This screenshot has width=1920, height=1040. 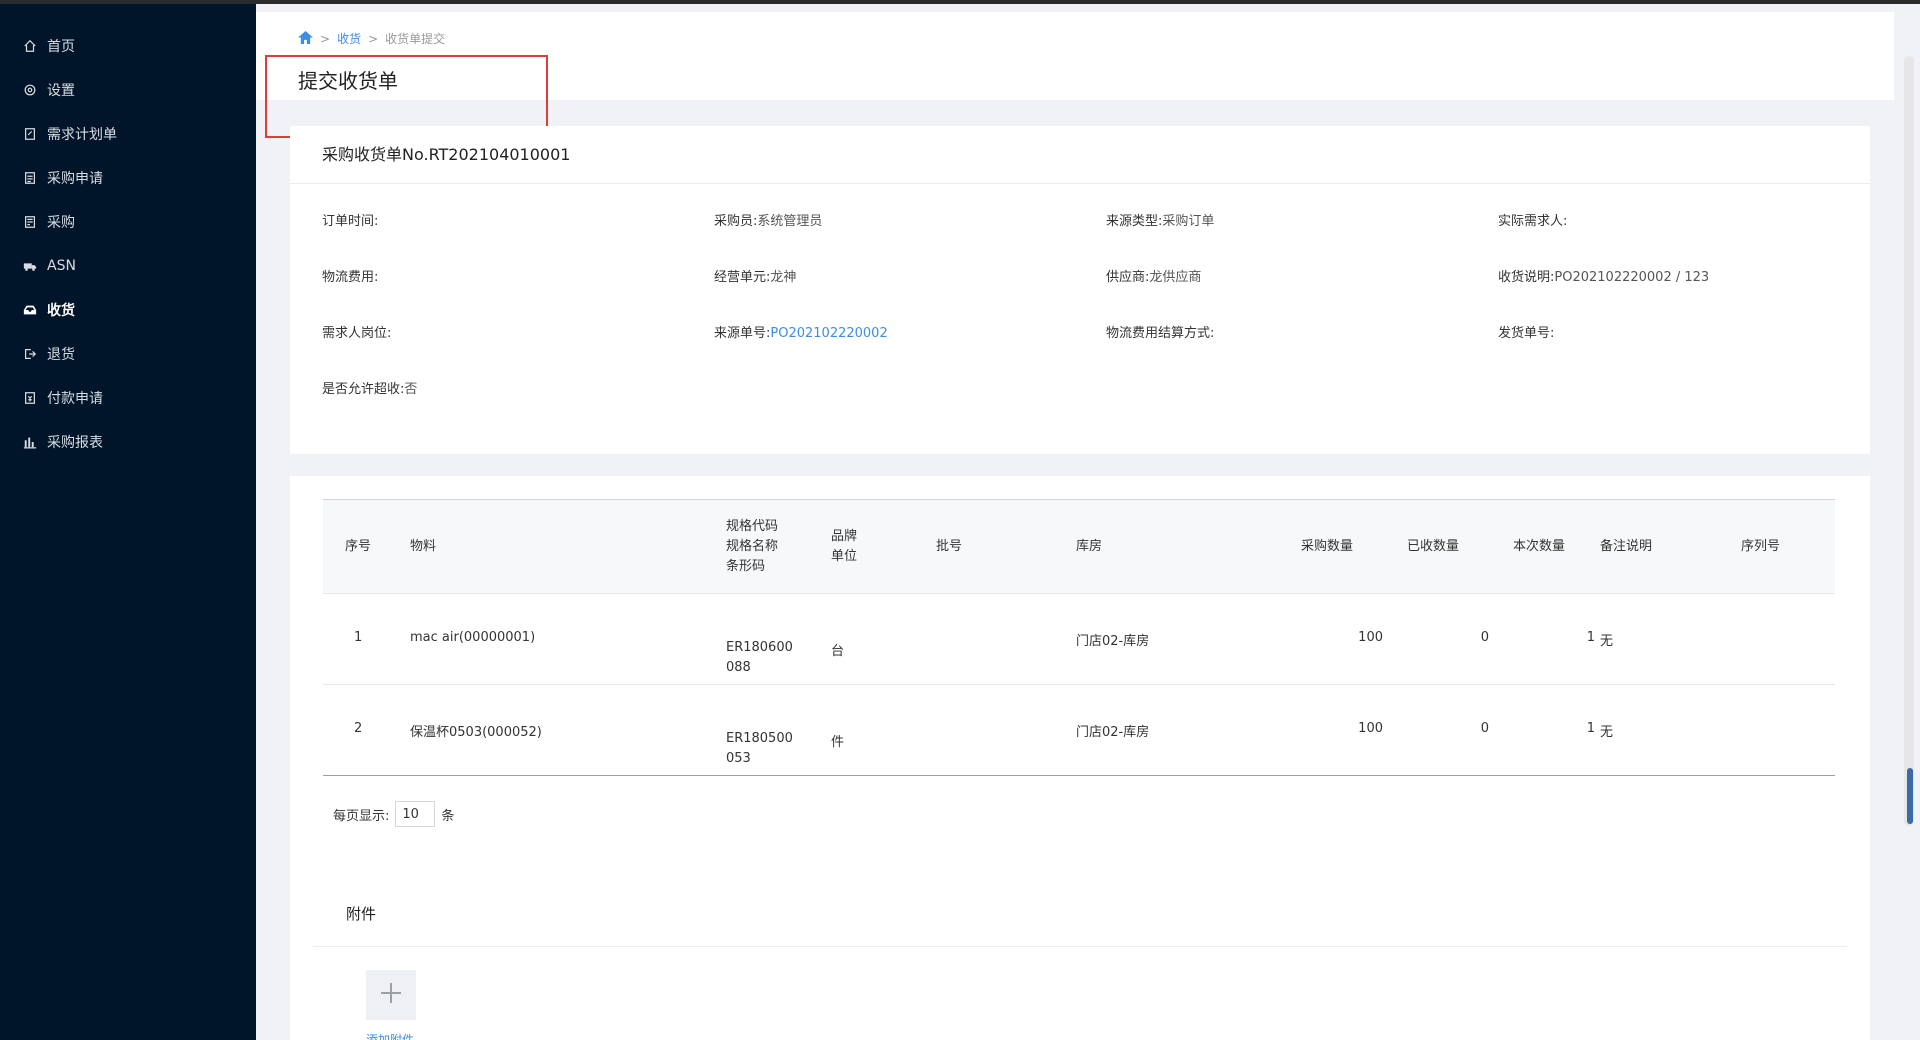 What do you see at coordinates (30, 398) in the screenshot?
I see `payment-icon` at bounding box center [30, 398].